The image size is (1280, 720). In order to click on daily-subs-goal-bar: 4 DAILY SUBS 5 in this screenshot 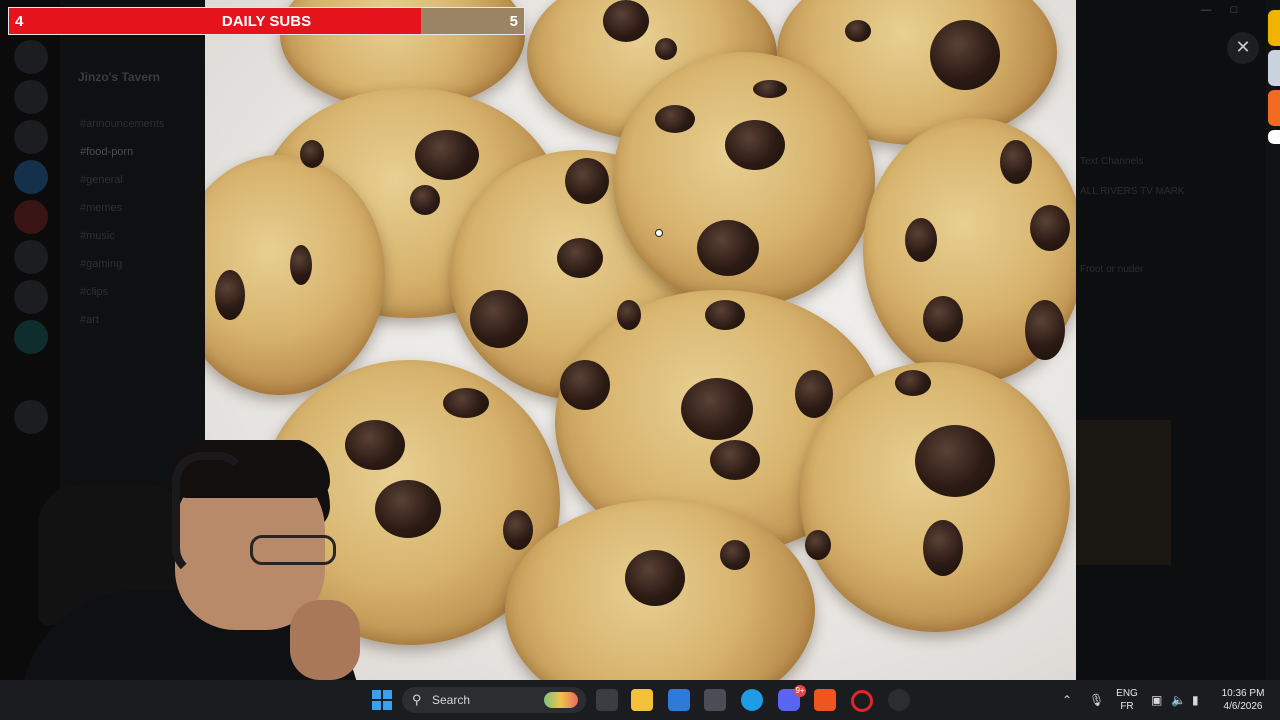, I will do `click(266, 21)`.